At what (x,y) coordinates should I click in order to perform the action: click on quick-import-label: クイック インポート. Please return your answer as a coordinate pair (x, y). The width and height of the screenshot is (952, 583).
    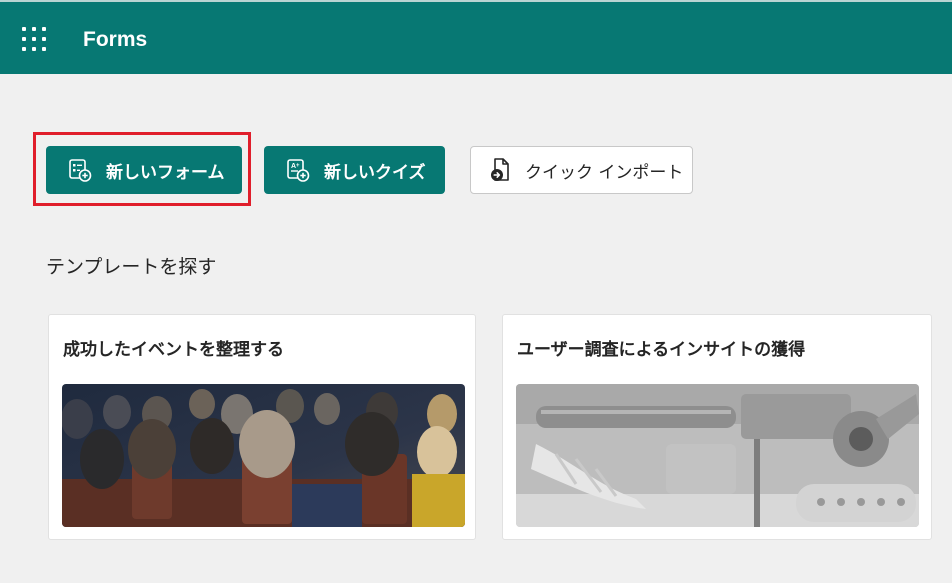
    Looking at the image, I should click on (604, 172).